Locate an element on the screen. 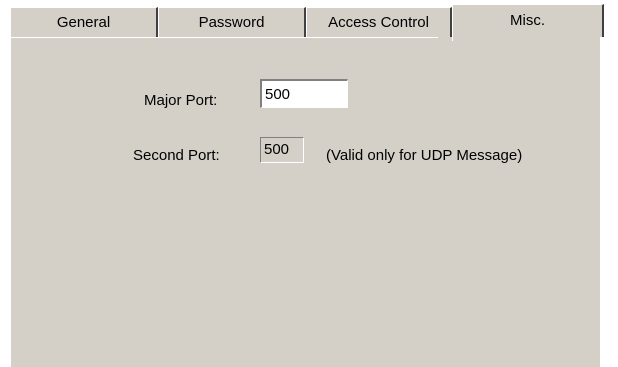 The height and width of the screenshot is (367, 618). tab-password: Password is located at coordinates (232, 22).